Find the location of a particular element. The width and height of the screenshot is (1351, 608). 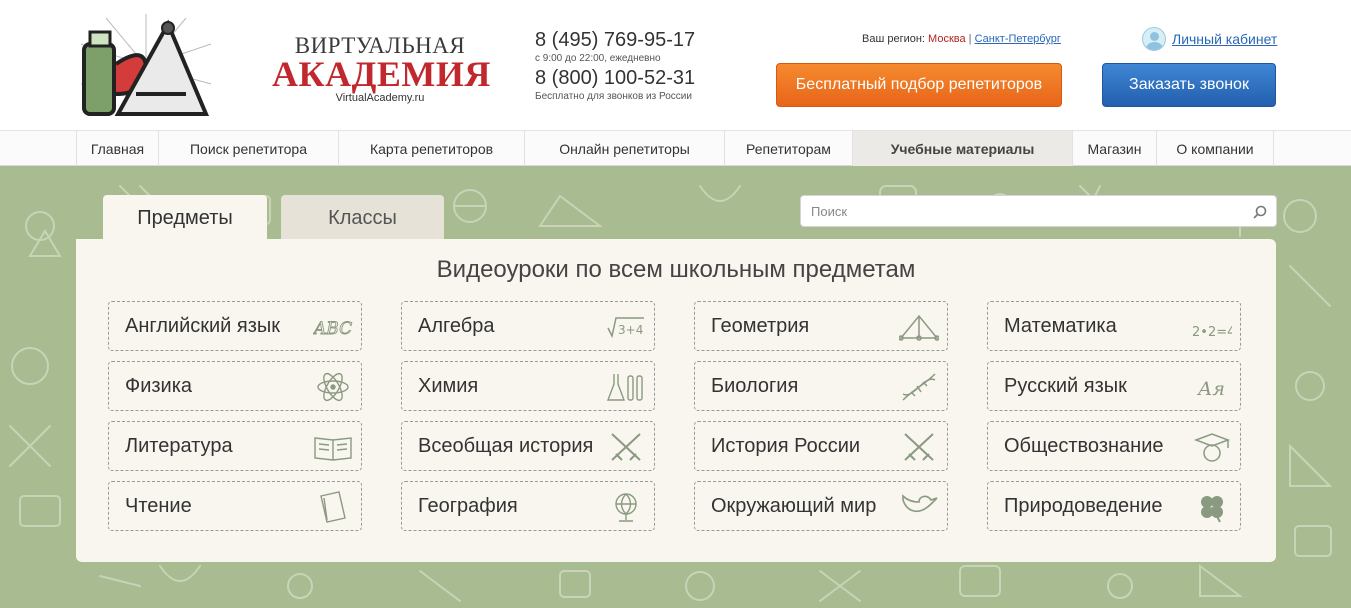

logo-text: ВИРТУАЛЬНАЯ АКАДЕМИЯ VirtualAcademy.ru is located at coordinates (381, 69).